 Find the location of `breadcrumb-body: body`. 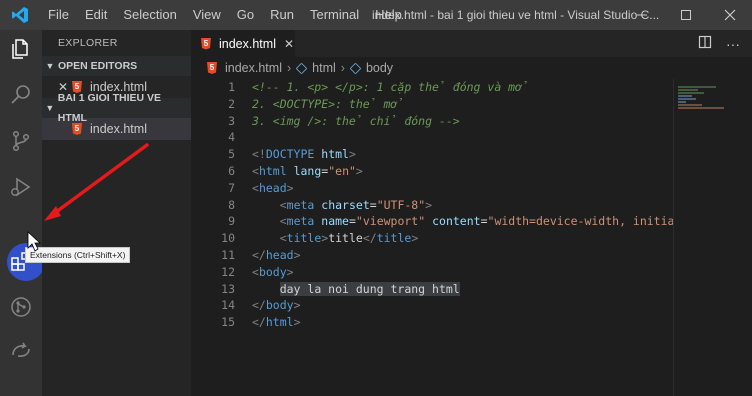

breadcrumb-body: body is located at coordinates (379, 68).